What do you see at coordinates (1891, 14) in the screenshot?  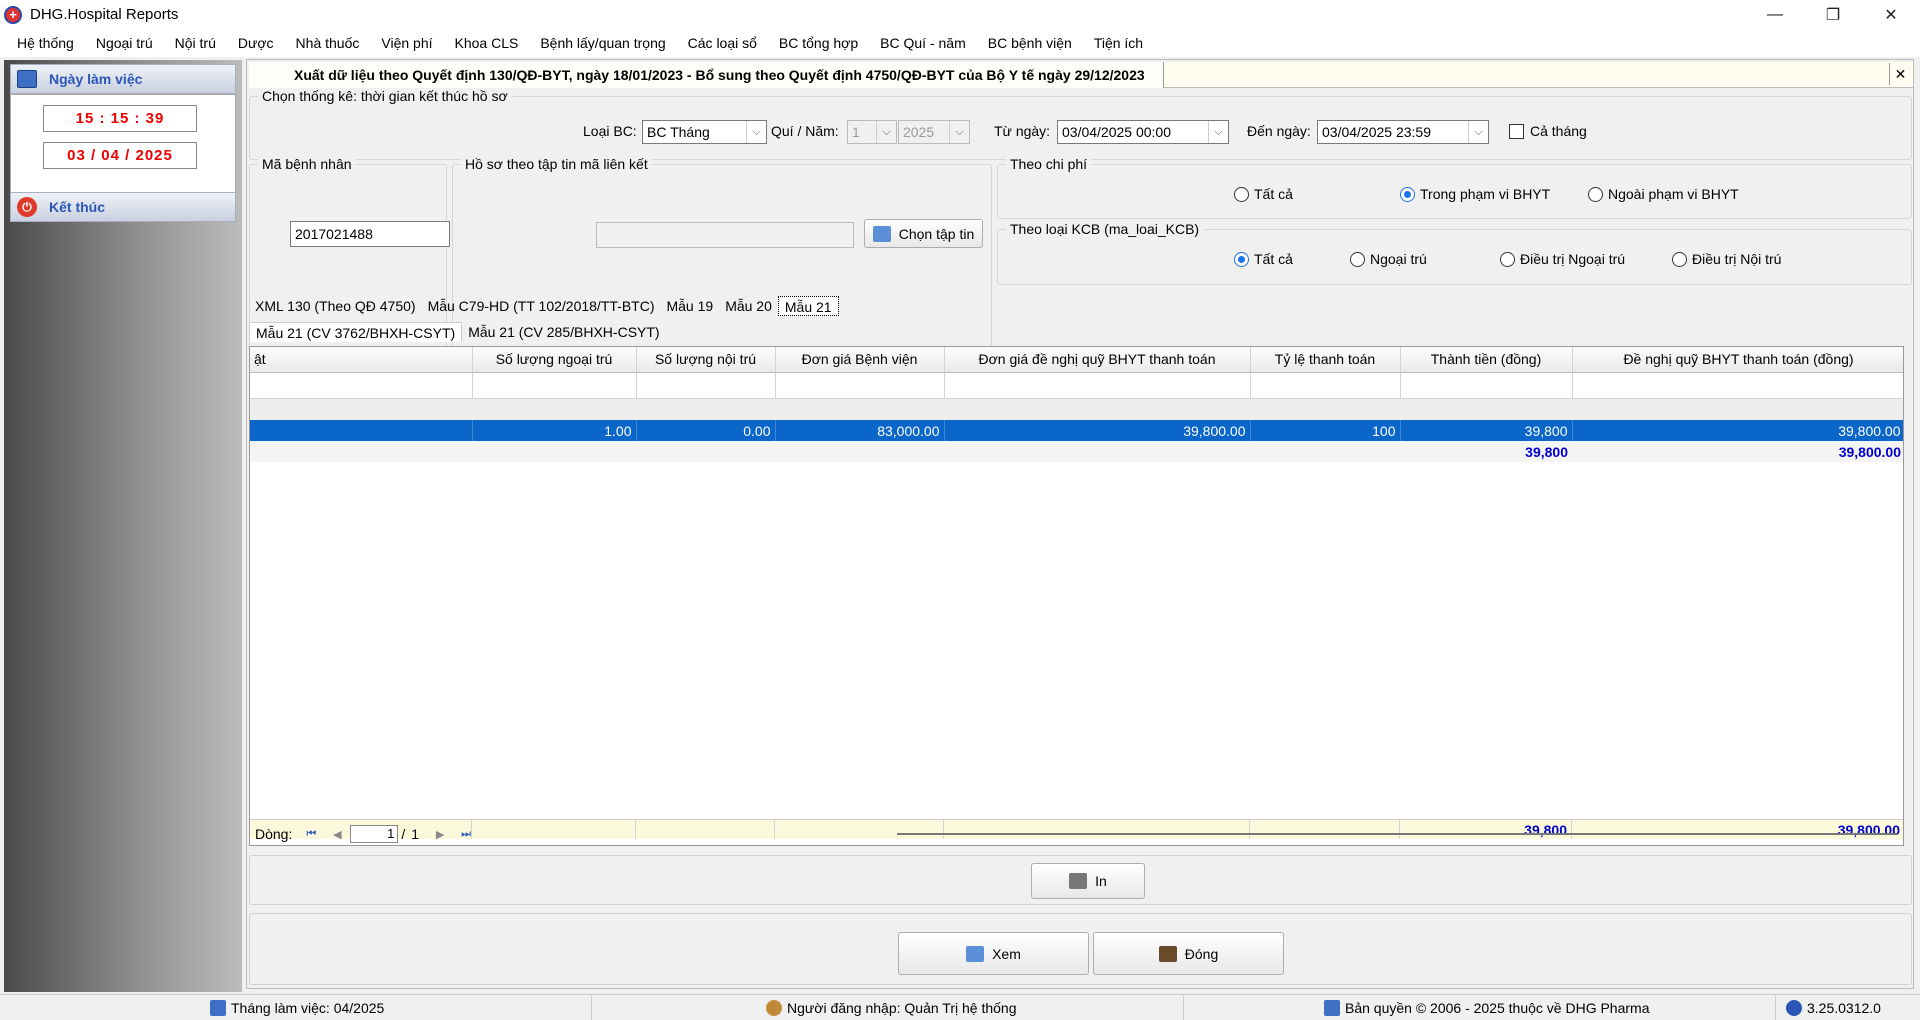 I see `close-window-button: ✕` at bounding box center [1891, 14].